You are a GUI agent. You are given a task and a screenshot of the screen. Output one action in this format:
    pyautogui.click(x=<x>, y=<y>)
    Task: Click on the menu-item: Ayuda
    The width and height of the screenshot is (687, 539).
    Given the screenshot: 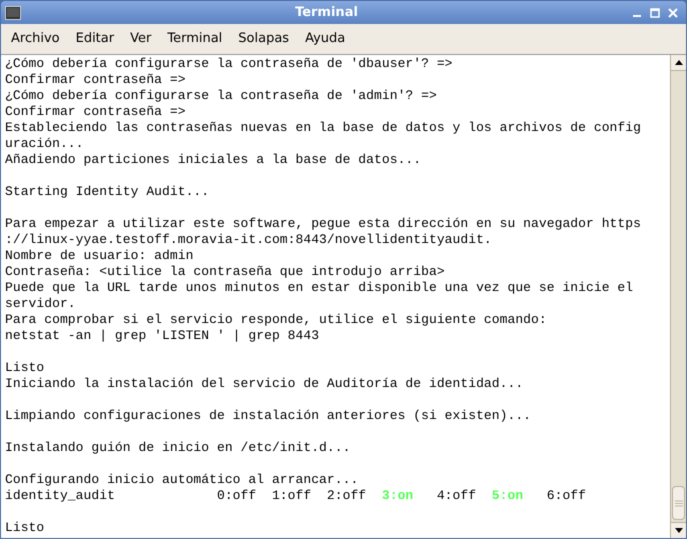 What is the action you would take?
    pyautogui.click(x=325, y=39)
    